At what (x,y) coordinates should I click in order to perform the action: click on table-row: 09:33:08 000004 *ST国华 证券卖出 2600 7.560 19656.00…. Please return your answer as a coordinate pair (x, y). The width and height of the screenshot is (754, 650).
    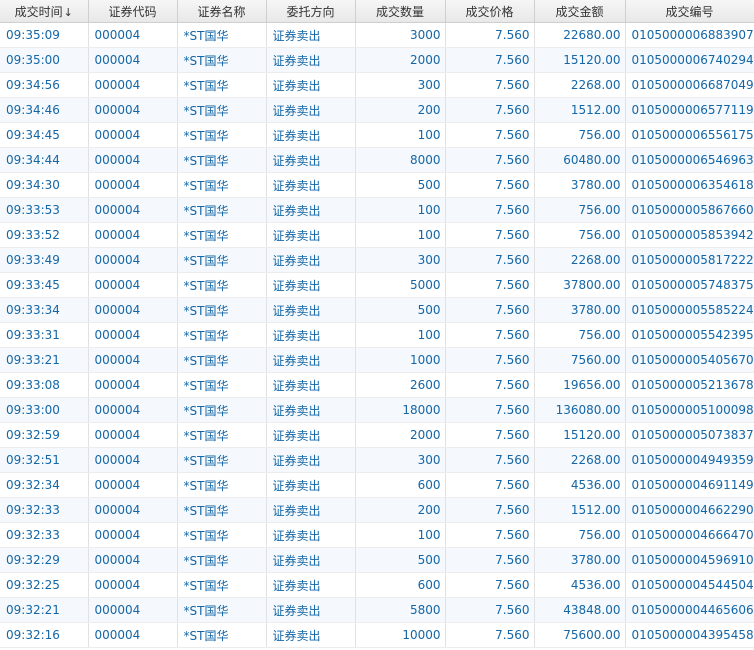
    Looking at the image, I should click on (377, 385).